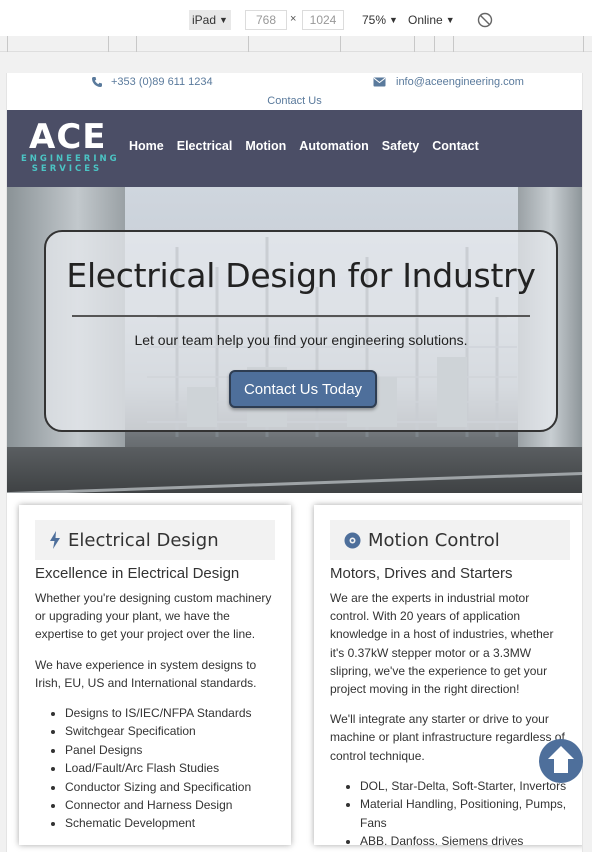 Image resolution: width=592 pixels, height=852 pixels. I want to click on email-contact: info@aceengineering.com, so click(448, 82).